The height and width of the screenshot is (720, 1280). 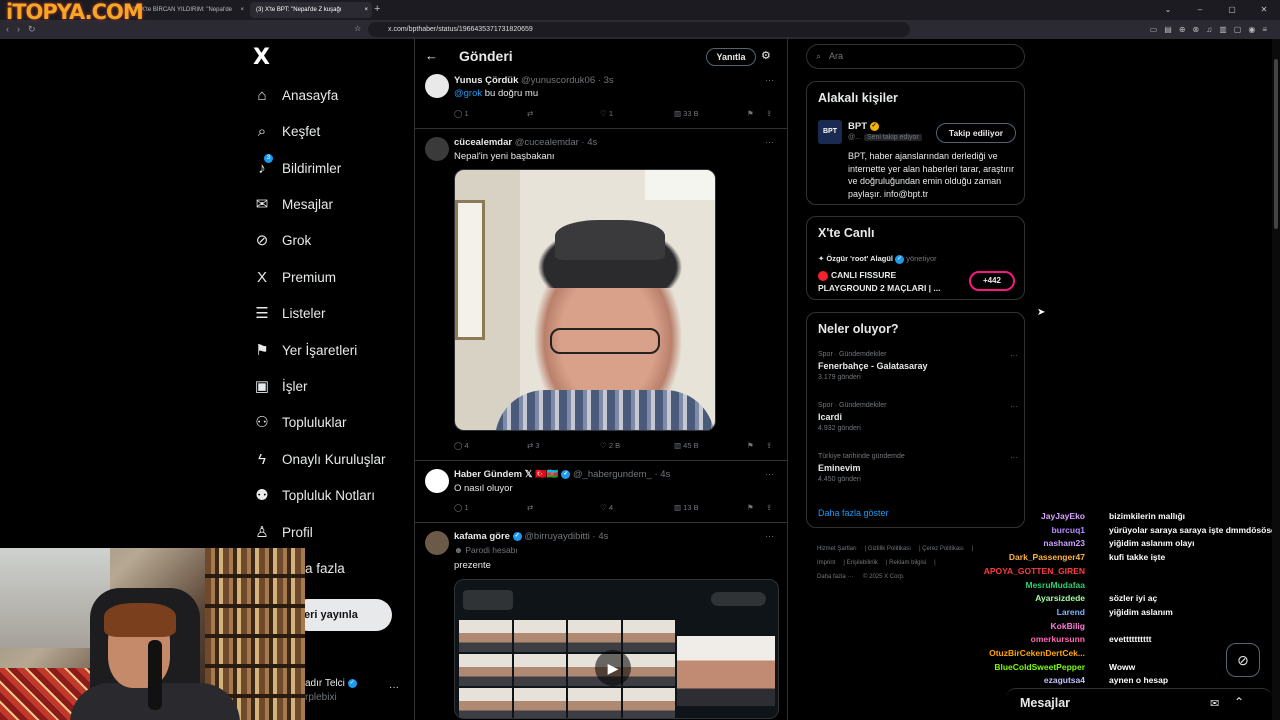 I want to click on close-window-icon: ✕, so click(x=1264, y=10).